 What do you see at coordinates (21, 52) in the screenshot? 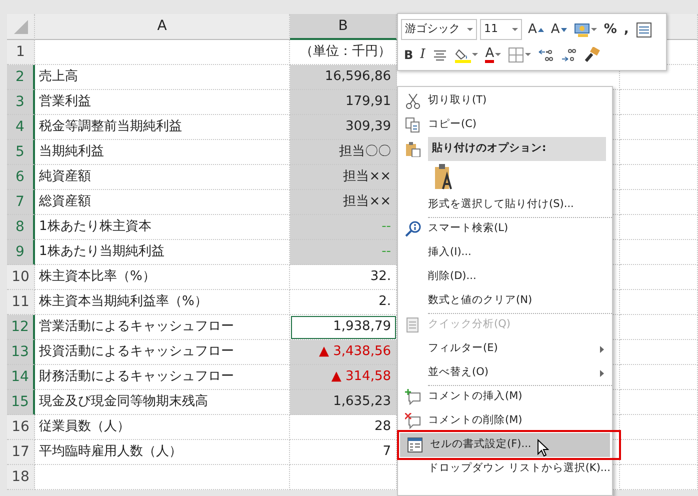
I see `row-header: 1` at bounding box center [21, 52].